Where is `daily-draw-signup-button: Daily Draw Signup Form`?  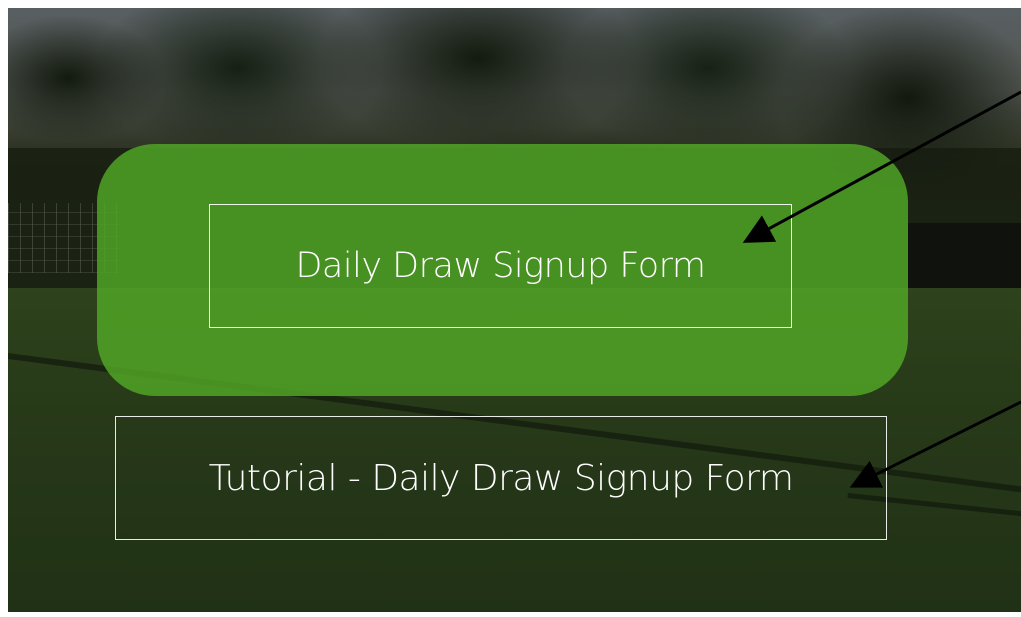 daily-draw-signup-button: Daily Draw Signup Form is located at coordinates (500, 266).